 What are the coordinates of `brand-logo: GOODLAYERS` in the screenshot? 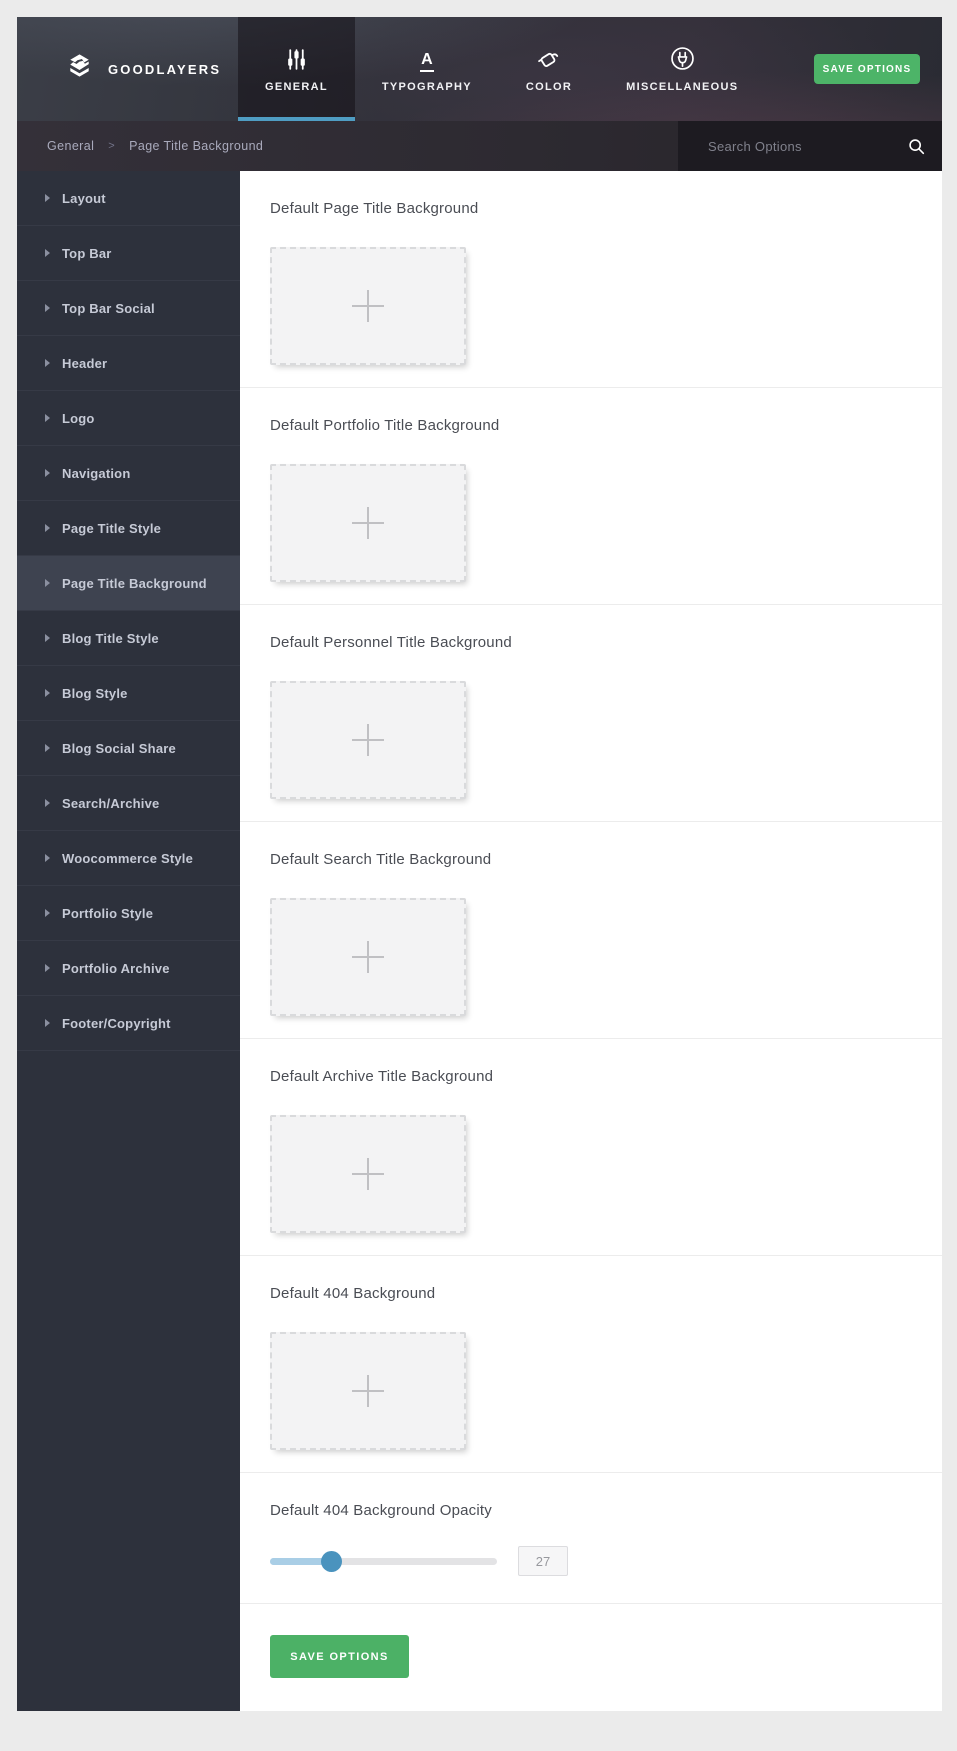 It's located at (127, 69).